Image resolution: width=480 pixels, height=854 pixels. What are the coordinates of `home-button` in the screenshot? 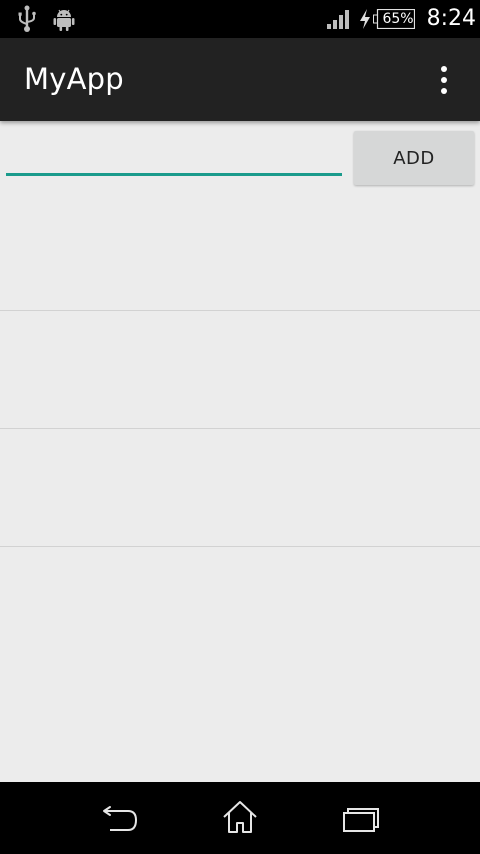 It's located at (240, 818).